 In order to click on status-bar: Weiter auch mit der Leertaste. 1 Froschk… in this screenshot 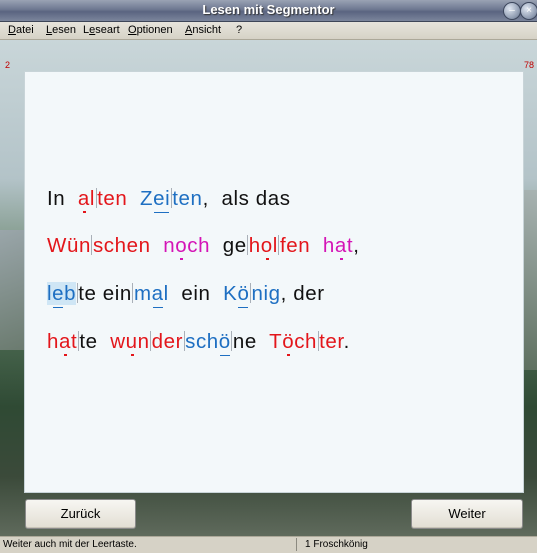, I will do `click(268, 544)`.